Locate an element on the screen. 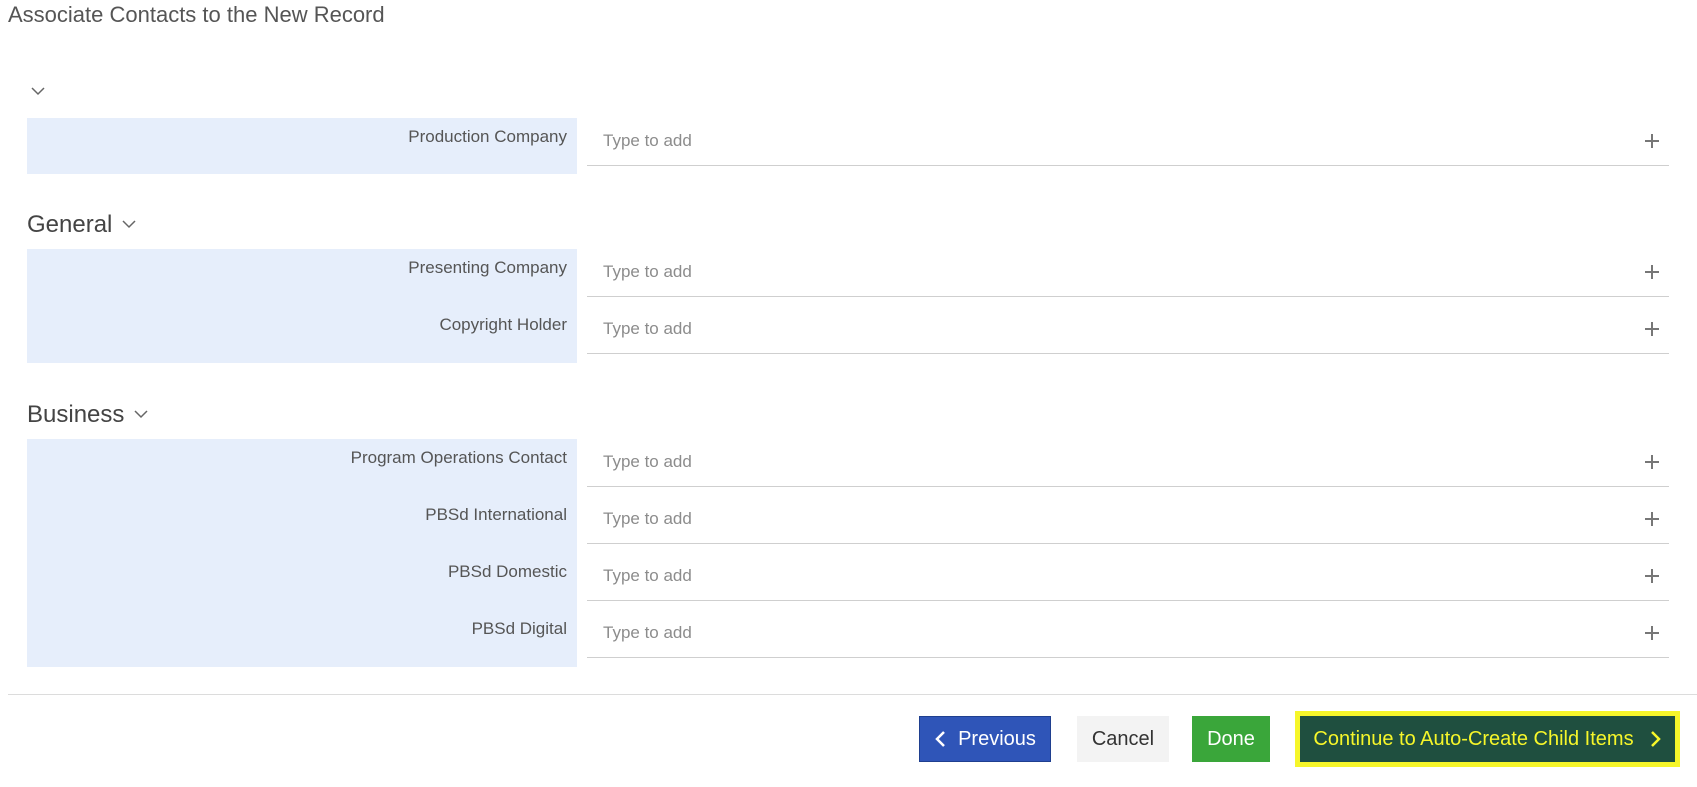 Image resolution: width=1697 pixels, height=787 pixels. chevron-right-icon is located at coordinates (1656, 739).